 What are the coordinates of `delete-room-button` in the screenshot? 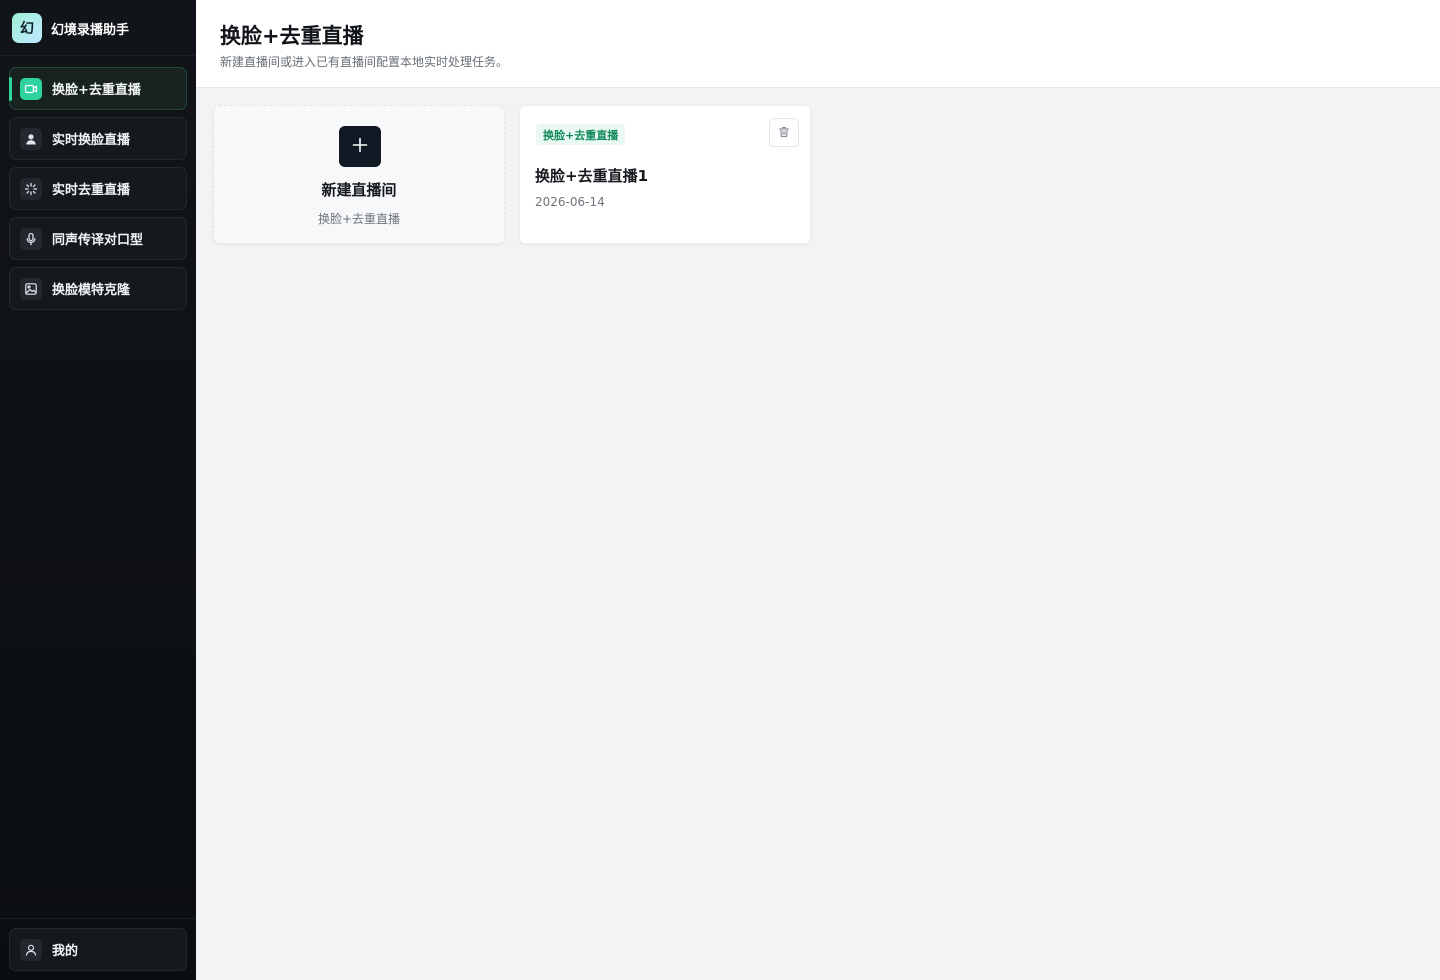 It's located at (784, 132).